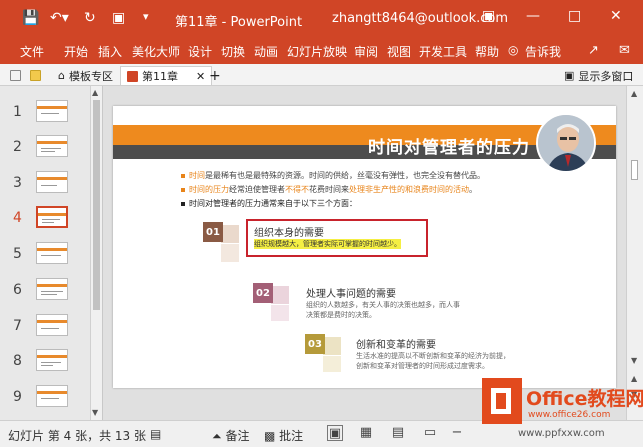 Image resolution: width=643 pixels, height=447 pixels. Describe the element at coordinates (32, 51) in the screenshot. I see `tab-file: 文件` at that location.